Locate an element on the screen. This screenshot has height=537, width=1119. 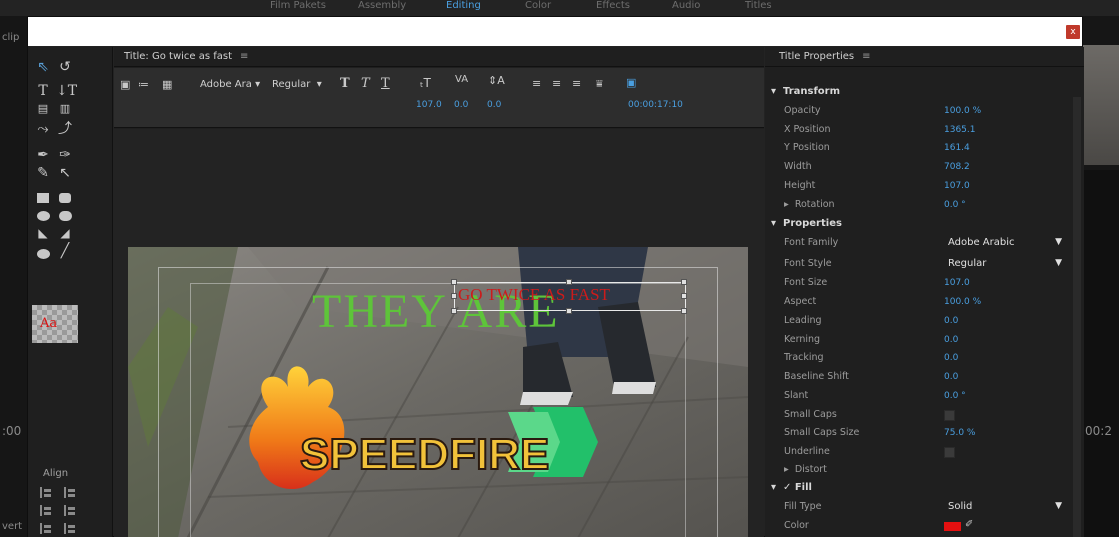
arc-tool-icon: ◢ is located at coordinates (65, 233).